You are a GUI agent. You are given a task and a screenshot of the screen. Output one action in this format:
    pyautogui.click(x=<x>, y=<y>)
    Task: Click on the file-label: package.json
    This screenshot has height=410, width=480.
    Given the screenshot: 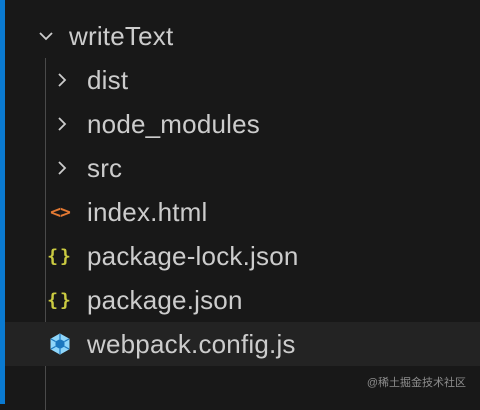 What is the action you would take?
    pyautogui.click(x=165, y=299)
    